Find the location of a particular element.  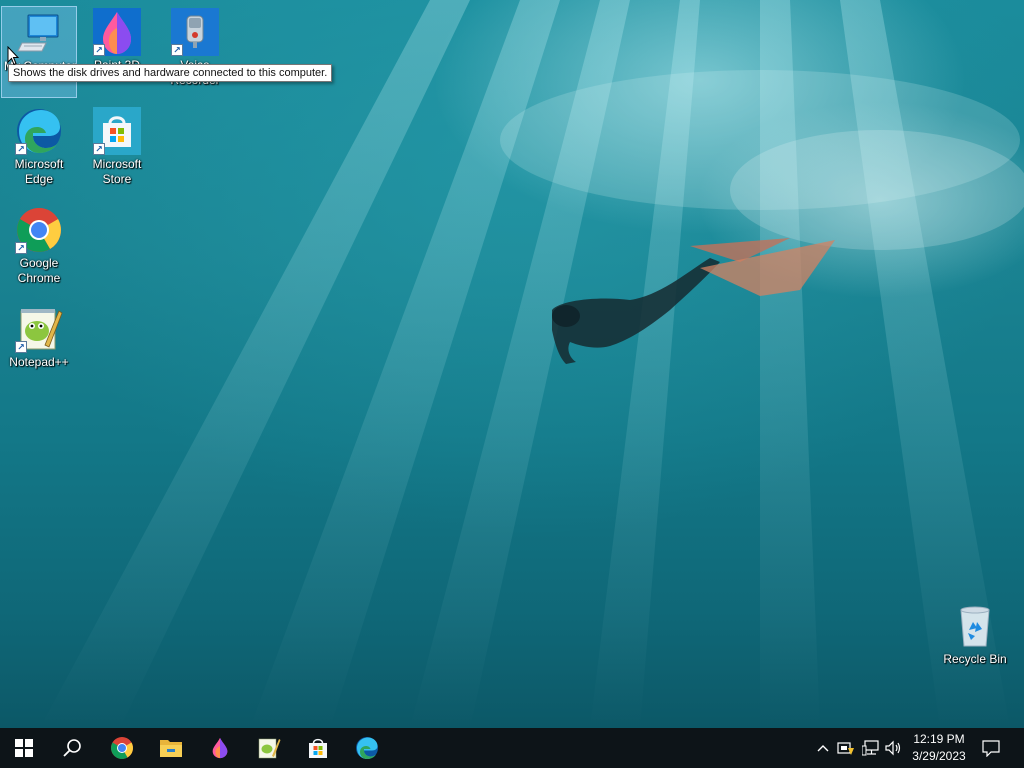

desktop-icon-store: ↗ Microsoft Store is located at coordinates (117, 151).